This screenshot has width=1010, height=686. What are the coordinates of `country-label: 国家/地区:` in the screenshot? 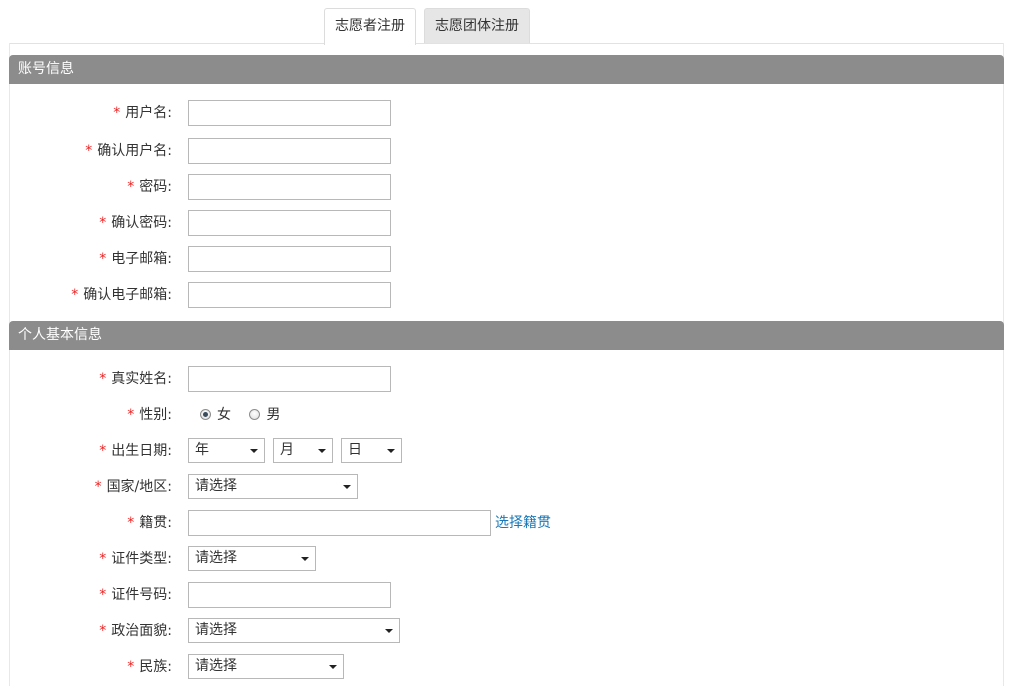 It's located at (139, 487).